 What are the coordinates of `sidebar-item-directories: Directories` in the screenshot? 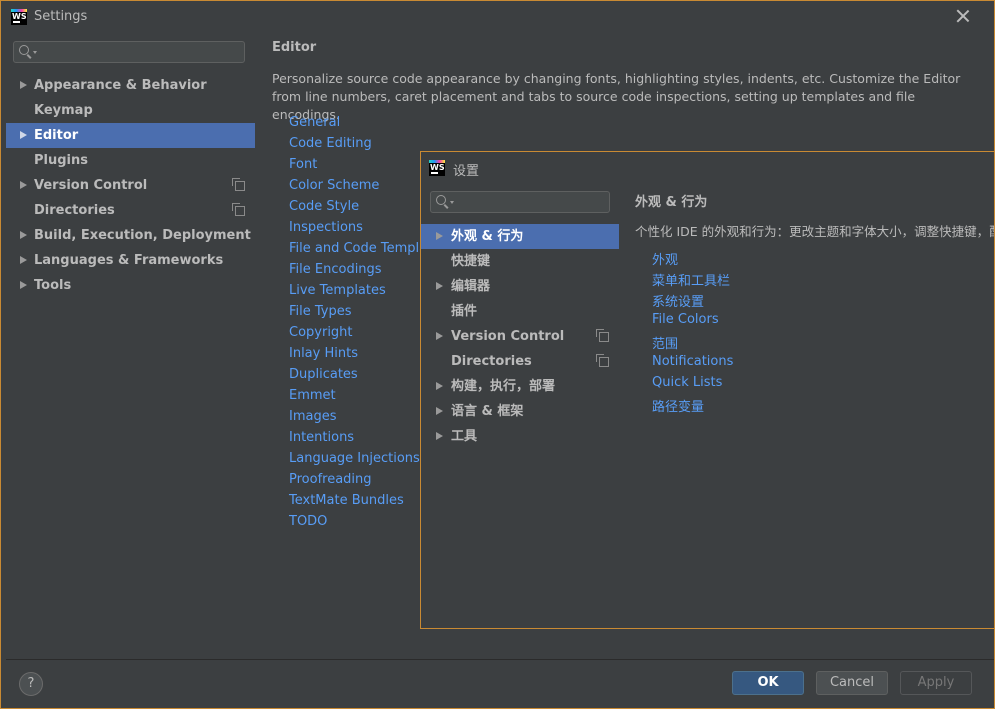 It's located at (130, 210).